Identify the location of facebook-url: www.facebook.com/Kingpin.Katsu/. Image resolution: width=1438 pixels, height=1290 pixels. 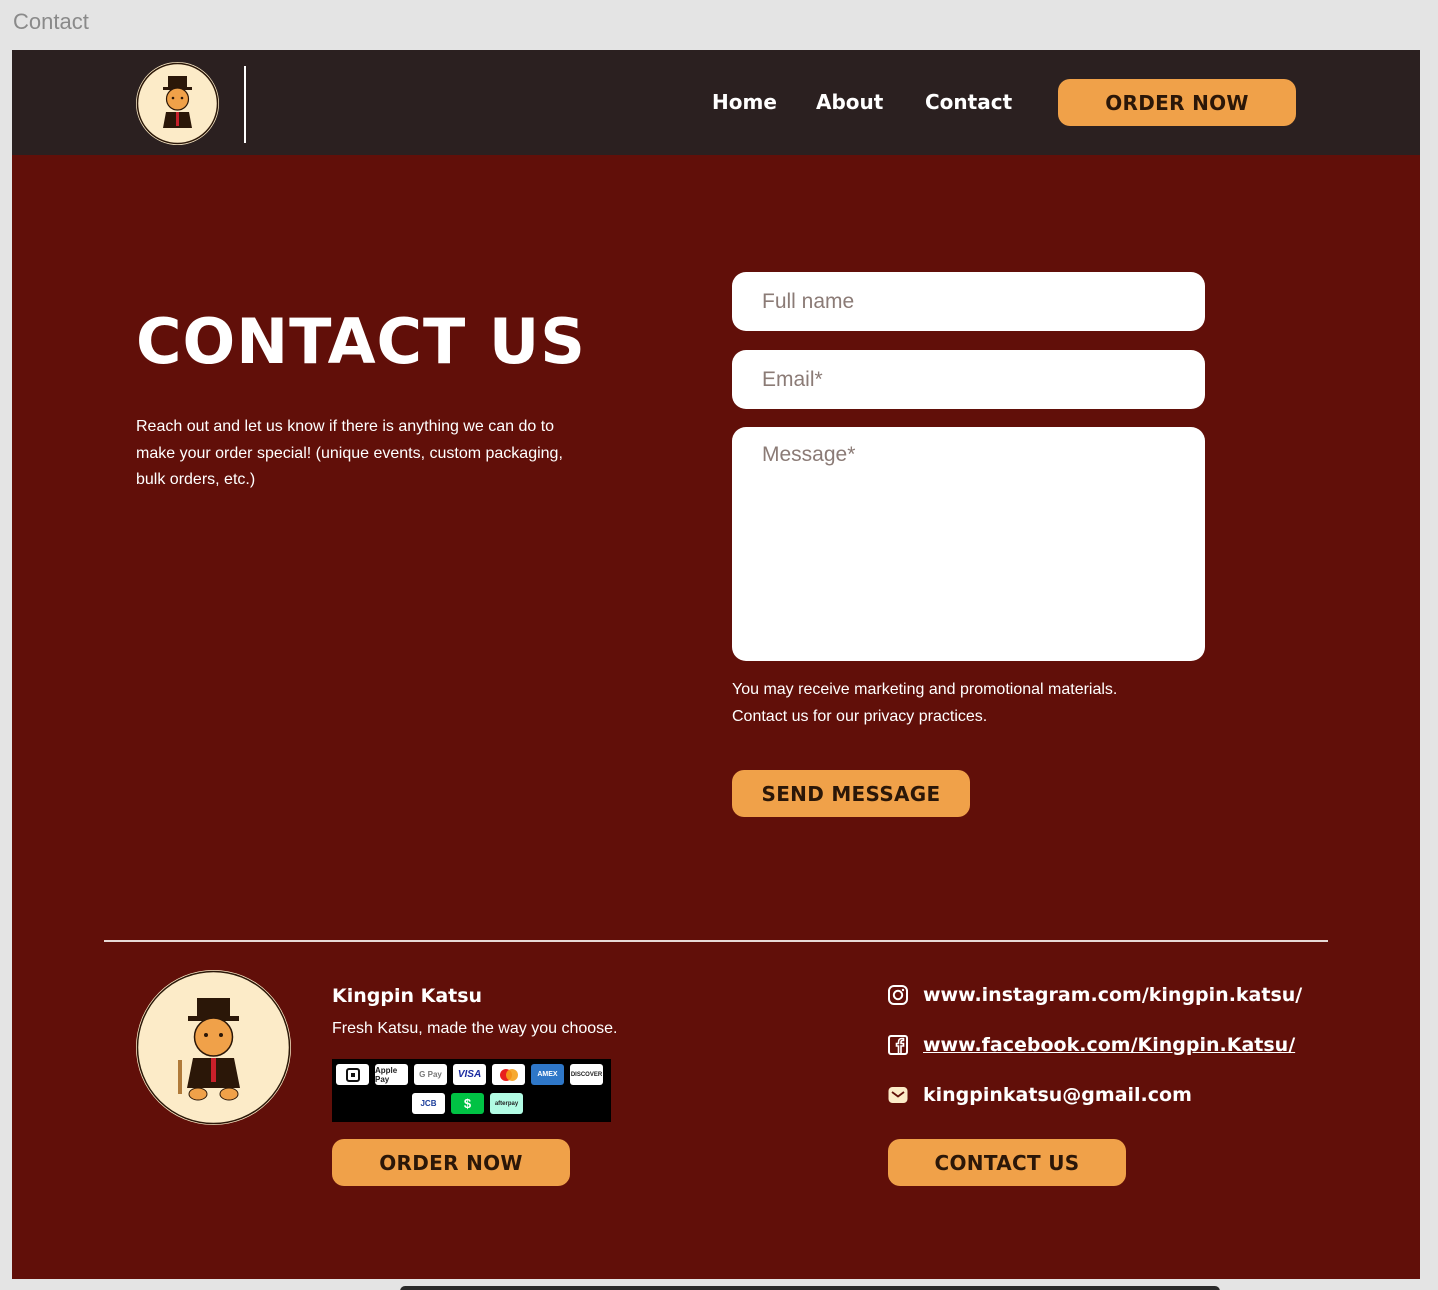
(1109, 1045).